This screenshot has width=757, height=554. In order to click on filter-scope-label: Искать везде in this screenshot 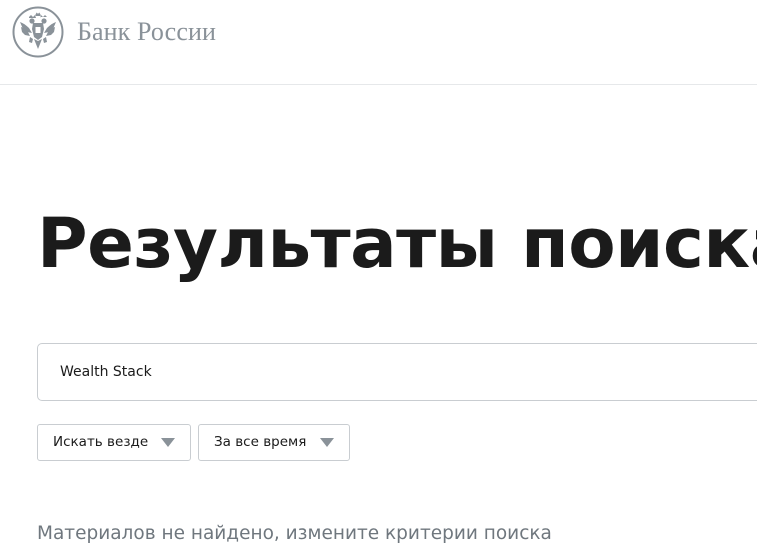, I will do `click(101, 442)`.